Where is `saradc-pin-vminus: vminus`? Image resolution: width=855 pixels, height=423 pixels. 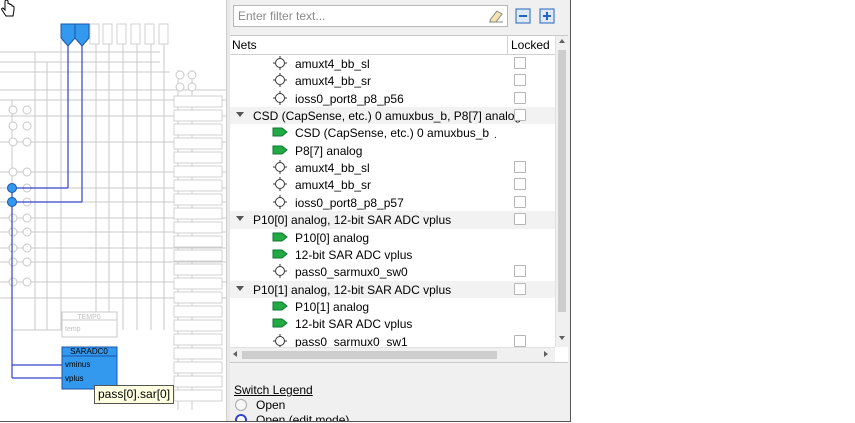 saradc-pin-vminus: vminus is located at coordinates (77, 364).